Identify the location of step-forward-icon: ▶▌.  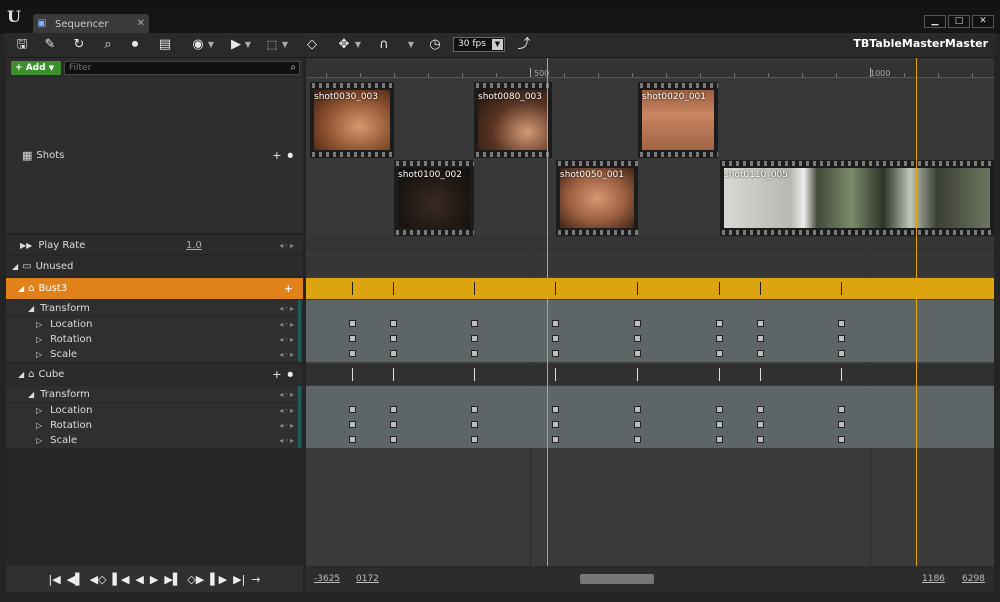
(172, 579).